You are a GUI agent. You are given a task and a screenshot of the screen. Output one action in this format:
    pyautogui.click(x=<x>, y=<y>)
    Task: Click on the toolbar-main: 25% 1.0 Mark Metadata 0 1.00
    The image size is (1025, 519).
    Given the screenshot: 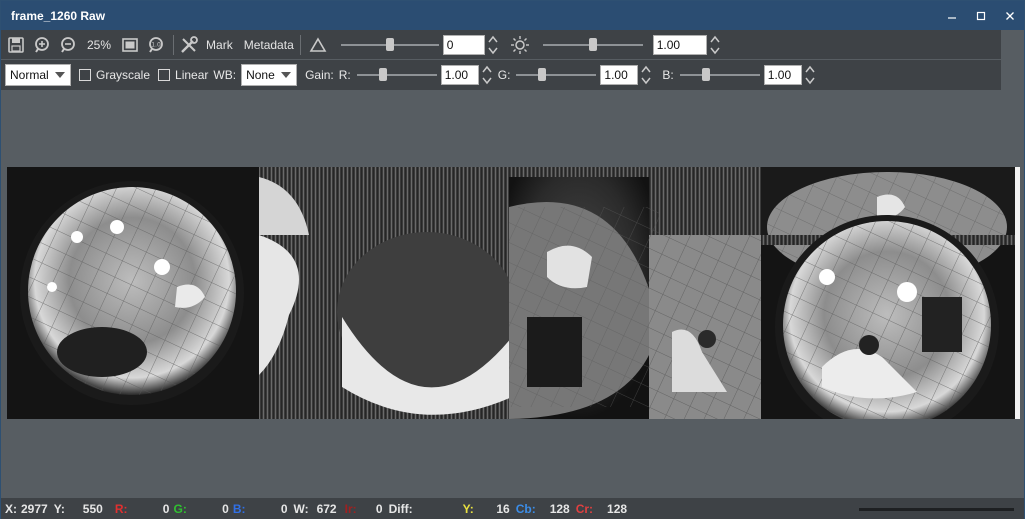 What is the action you would take?
    pyautogui.click(x=501, y=44)
    